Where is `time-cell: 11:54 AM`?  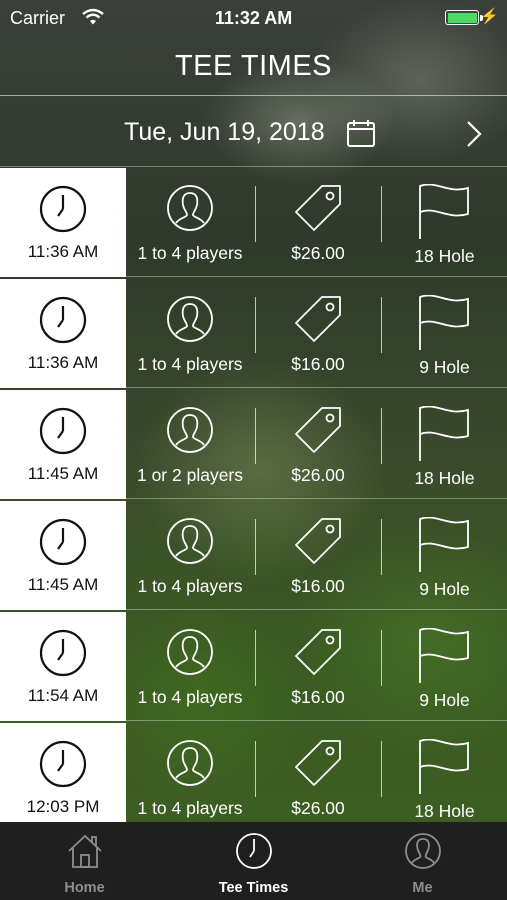 time-cell: 11:54 AM is located at coordinates (63, 666).